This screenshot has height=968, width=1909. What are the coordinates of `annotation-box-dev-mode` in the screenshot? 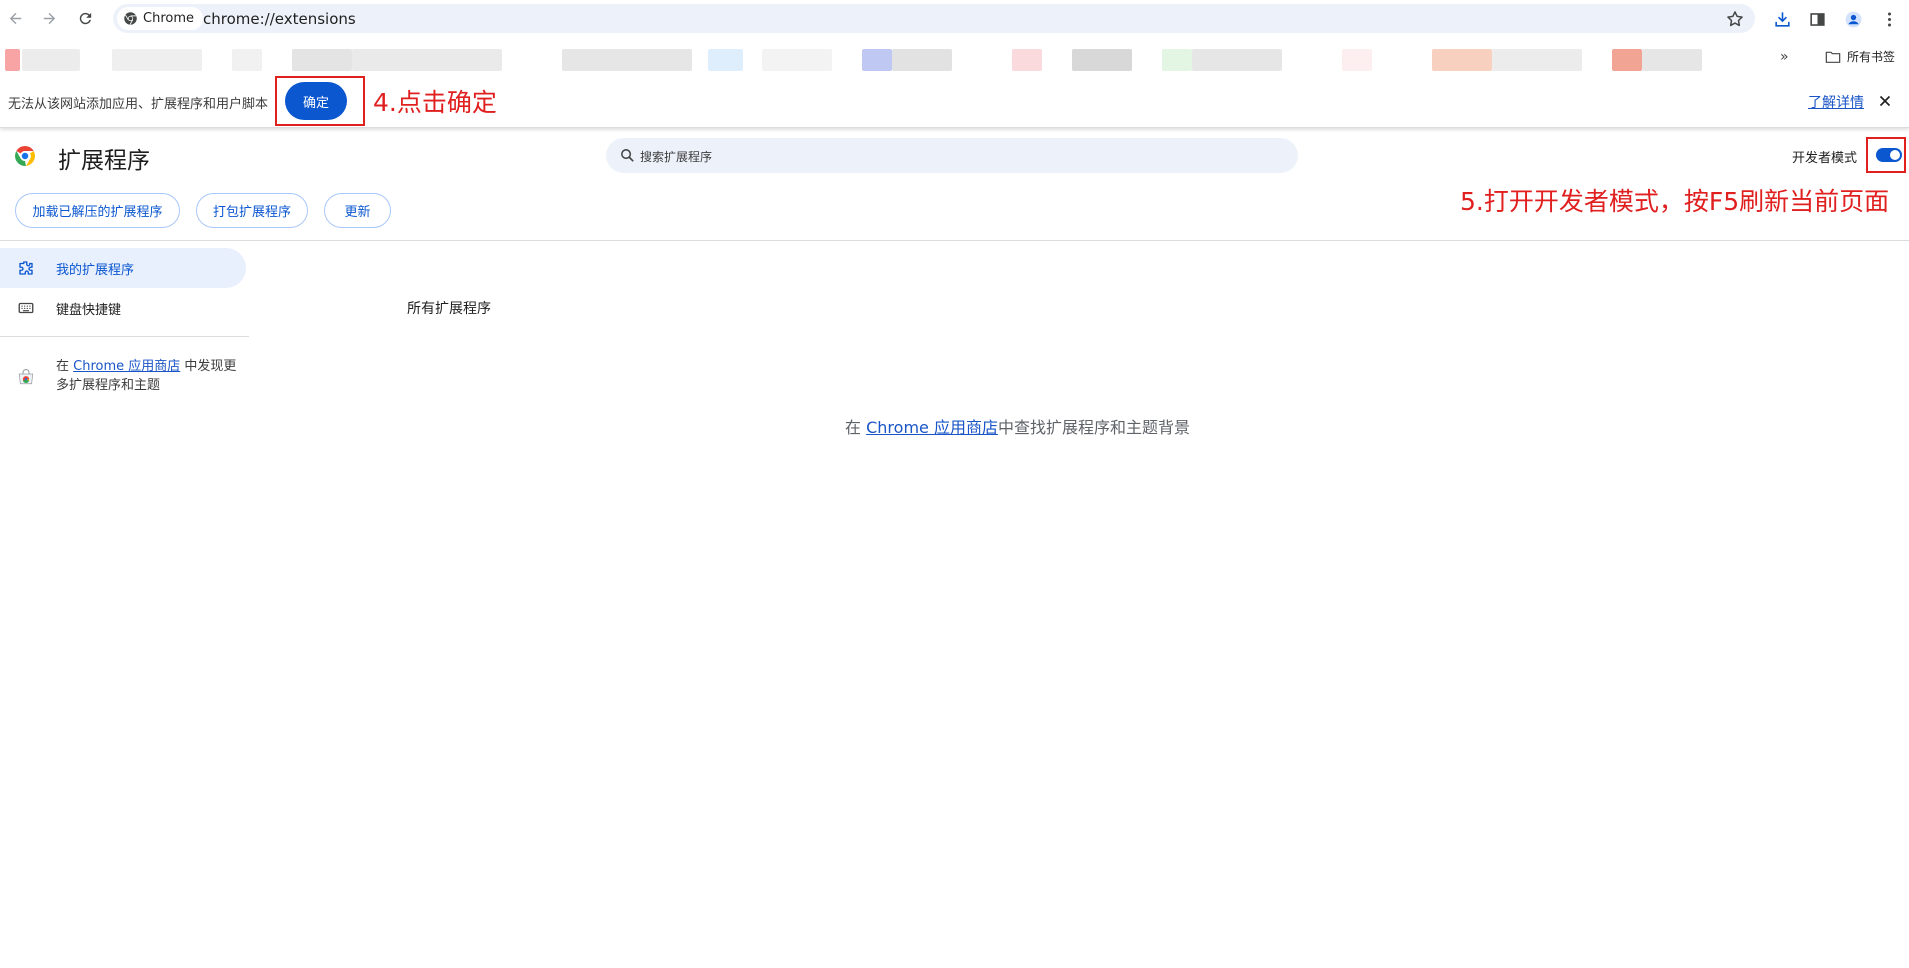 It's located at (1886, 155).